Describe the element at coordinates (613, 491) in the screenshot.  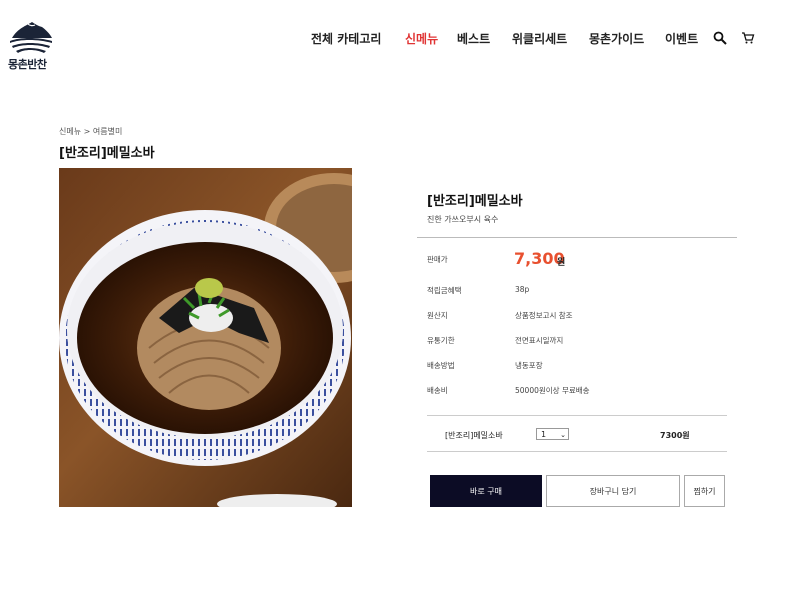
I see `add-to-cart-button: 장바구니 담기` at that location.